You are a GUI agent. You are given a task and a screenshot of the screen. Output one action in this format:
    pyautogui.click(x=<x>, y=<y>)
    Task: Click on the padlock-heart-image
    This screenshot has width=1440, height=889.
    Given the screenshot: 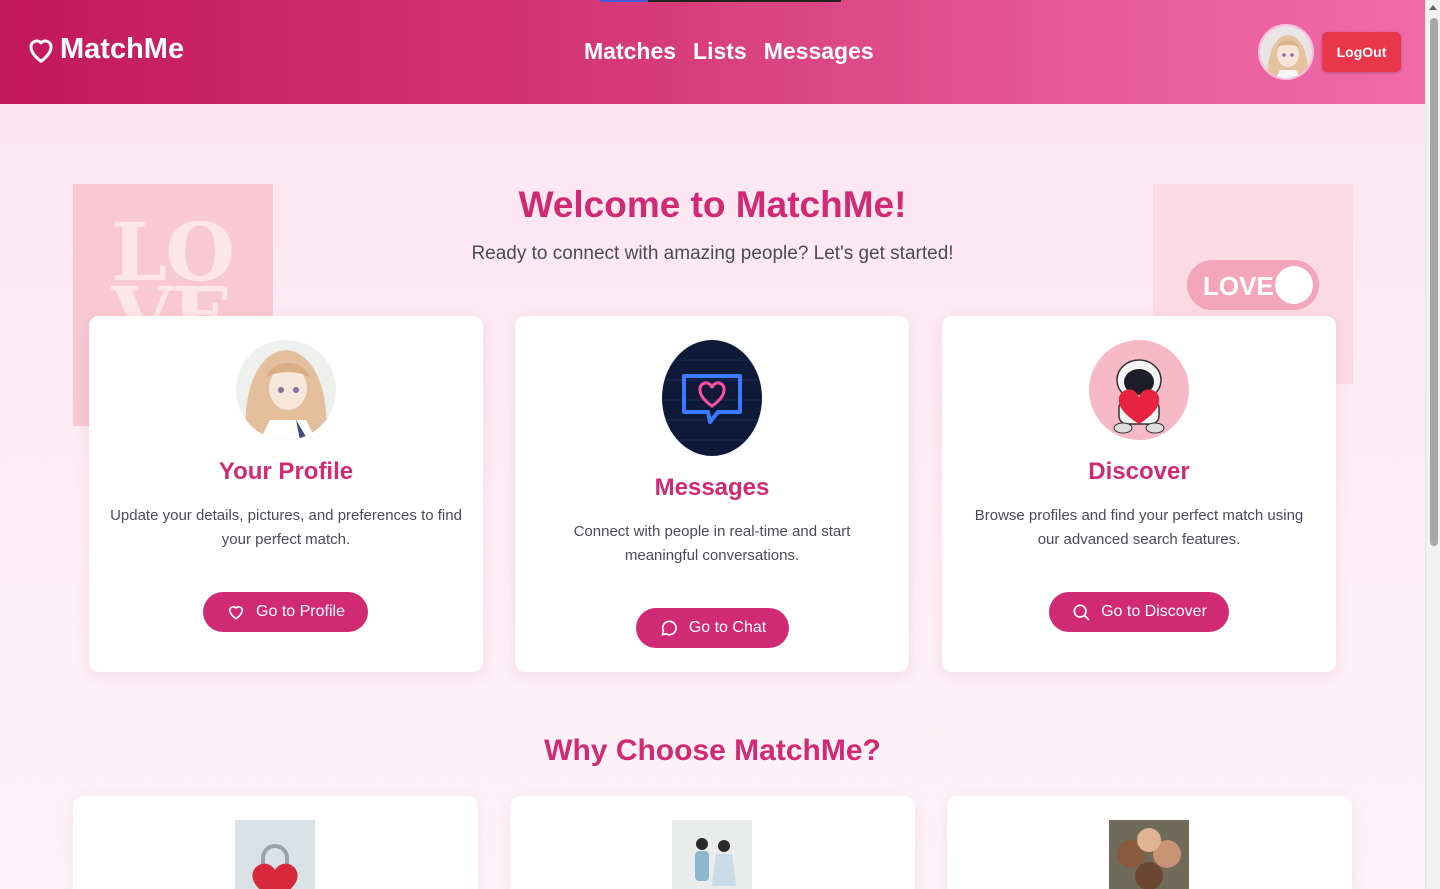 What is the action you would take?
    pyautogui.click(x=275, y=854)
    